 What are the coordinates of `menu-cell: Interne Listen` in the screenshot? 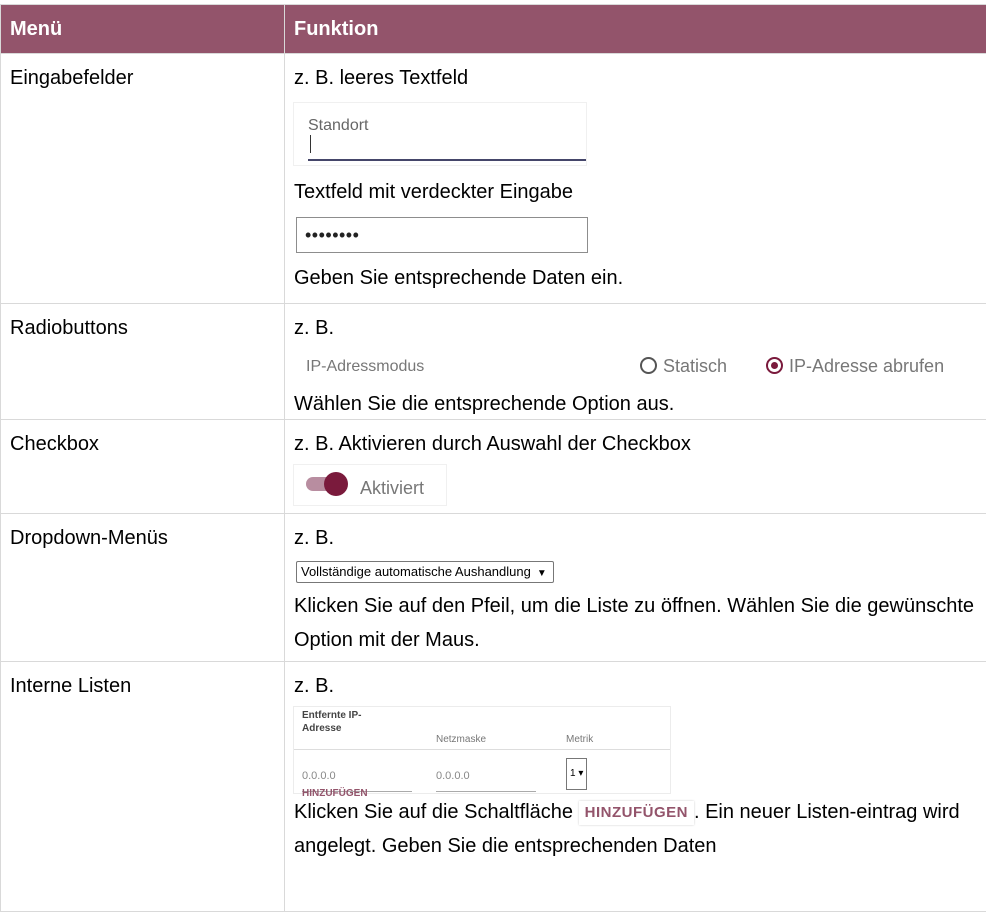 It's located at (142, 786).